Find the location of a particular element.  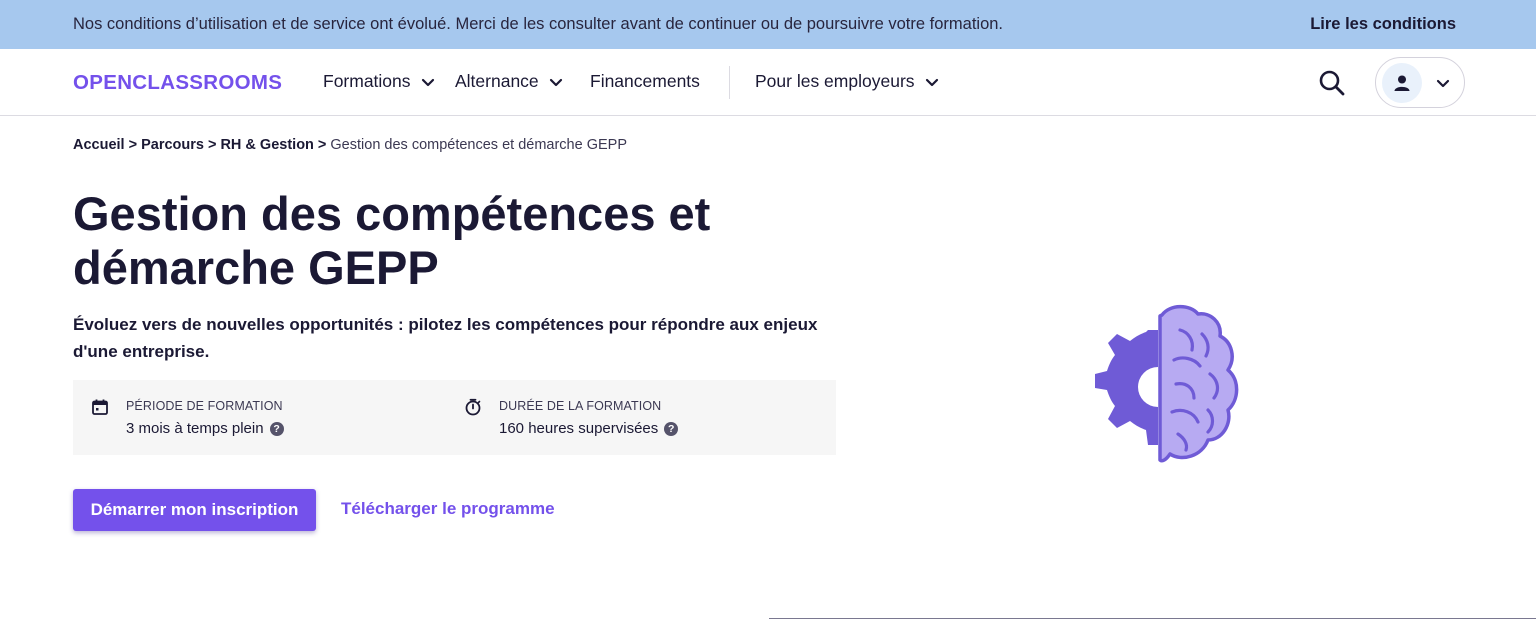

section-divider is located at coordinates (1152, 618).